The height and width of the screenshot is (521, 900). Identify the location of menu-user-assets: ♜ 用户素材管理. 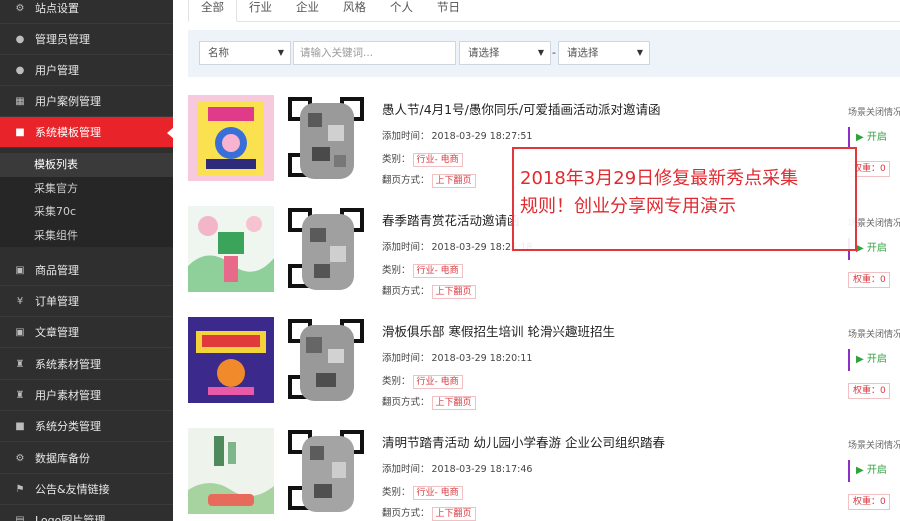
(86, 395).